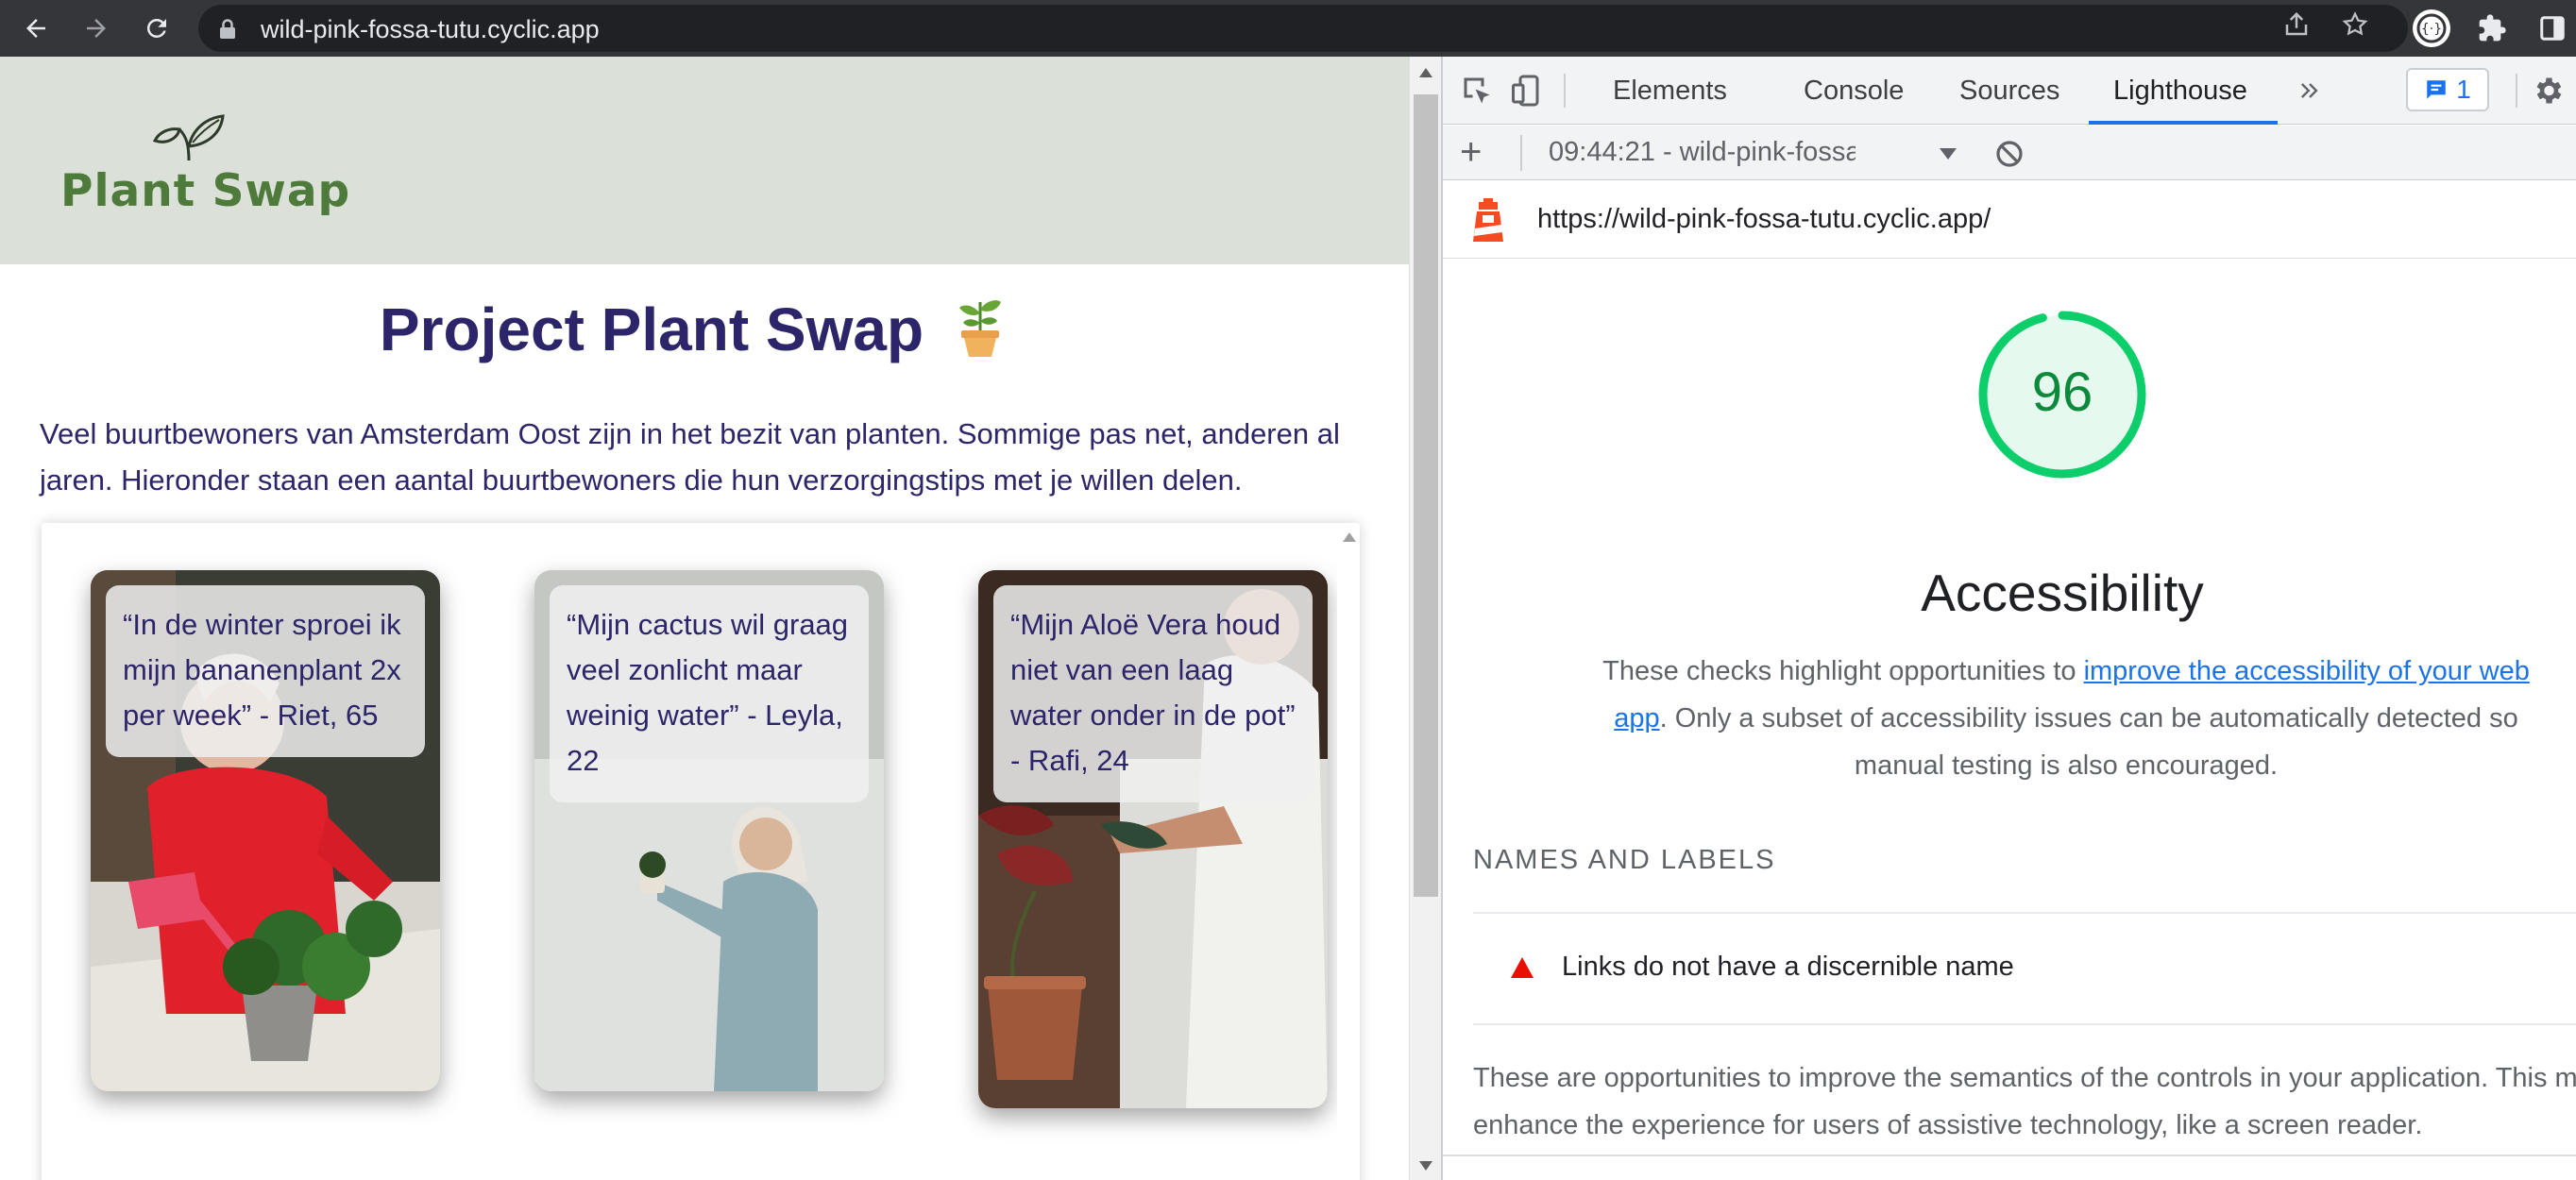 The width and height of the screenshot is (2576, 1180). What do you see at coordinates (1488, 220) in the screenshot?
I see `lighthouse-logo-icon` at bounding box center [1488, 220].